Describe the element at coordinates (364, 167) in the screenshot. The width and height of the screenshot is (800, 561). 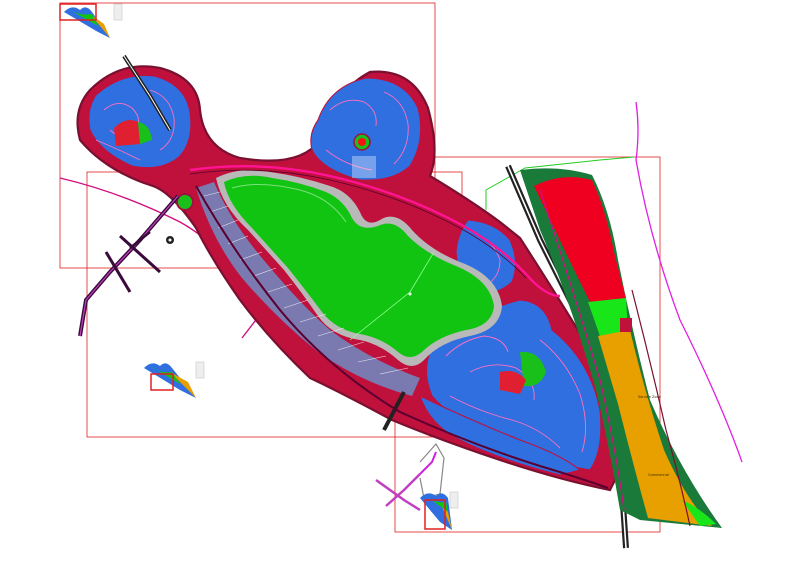
I see `amenity-plot-n` at that location.